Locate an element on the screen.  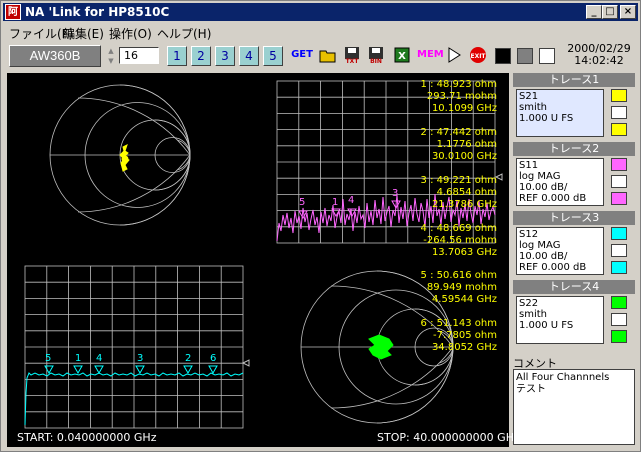
spin-down-icon: ▼ is located at coordinates (111, 61).